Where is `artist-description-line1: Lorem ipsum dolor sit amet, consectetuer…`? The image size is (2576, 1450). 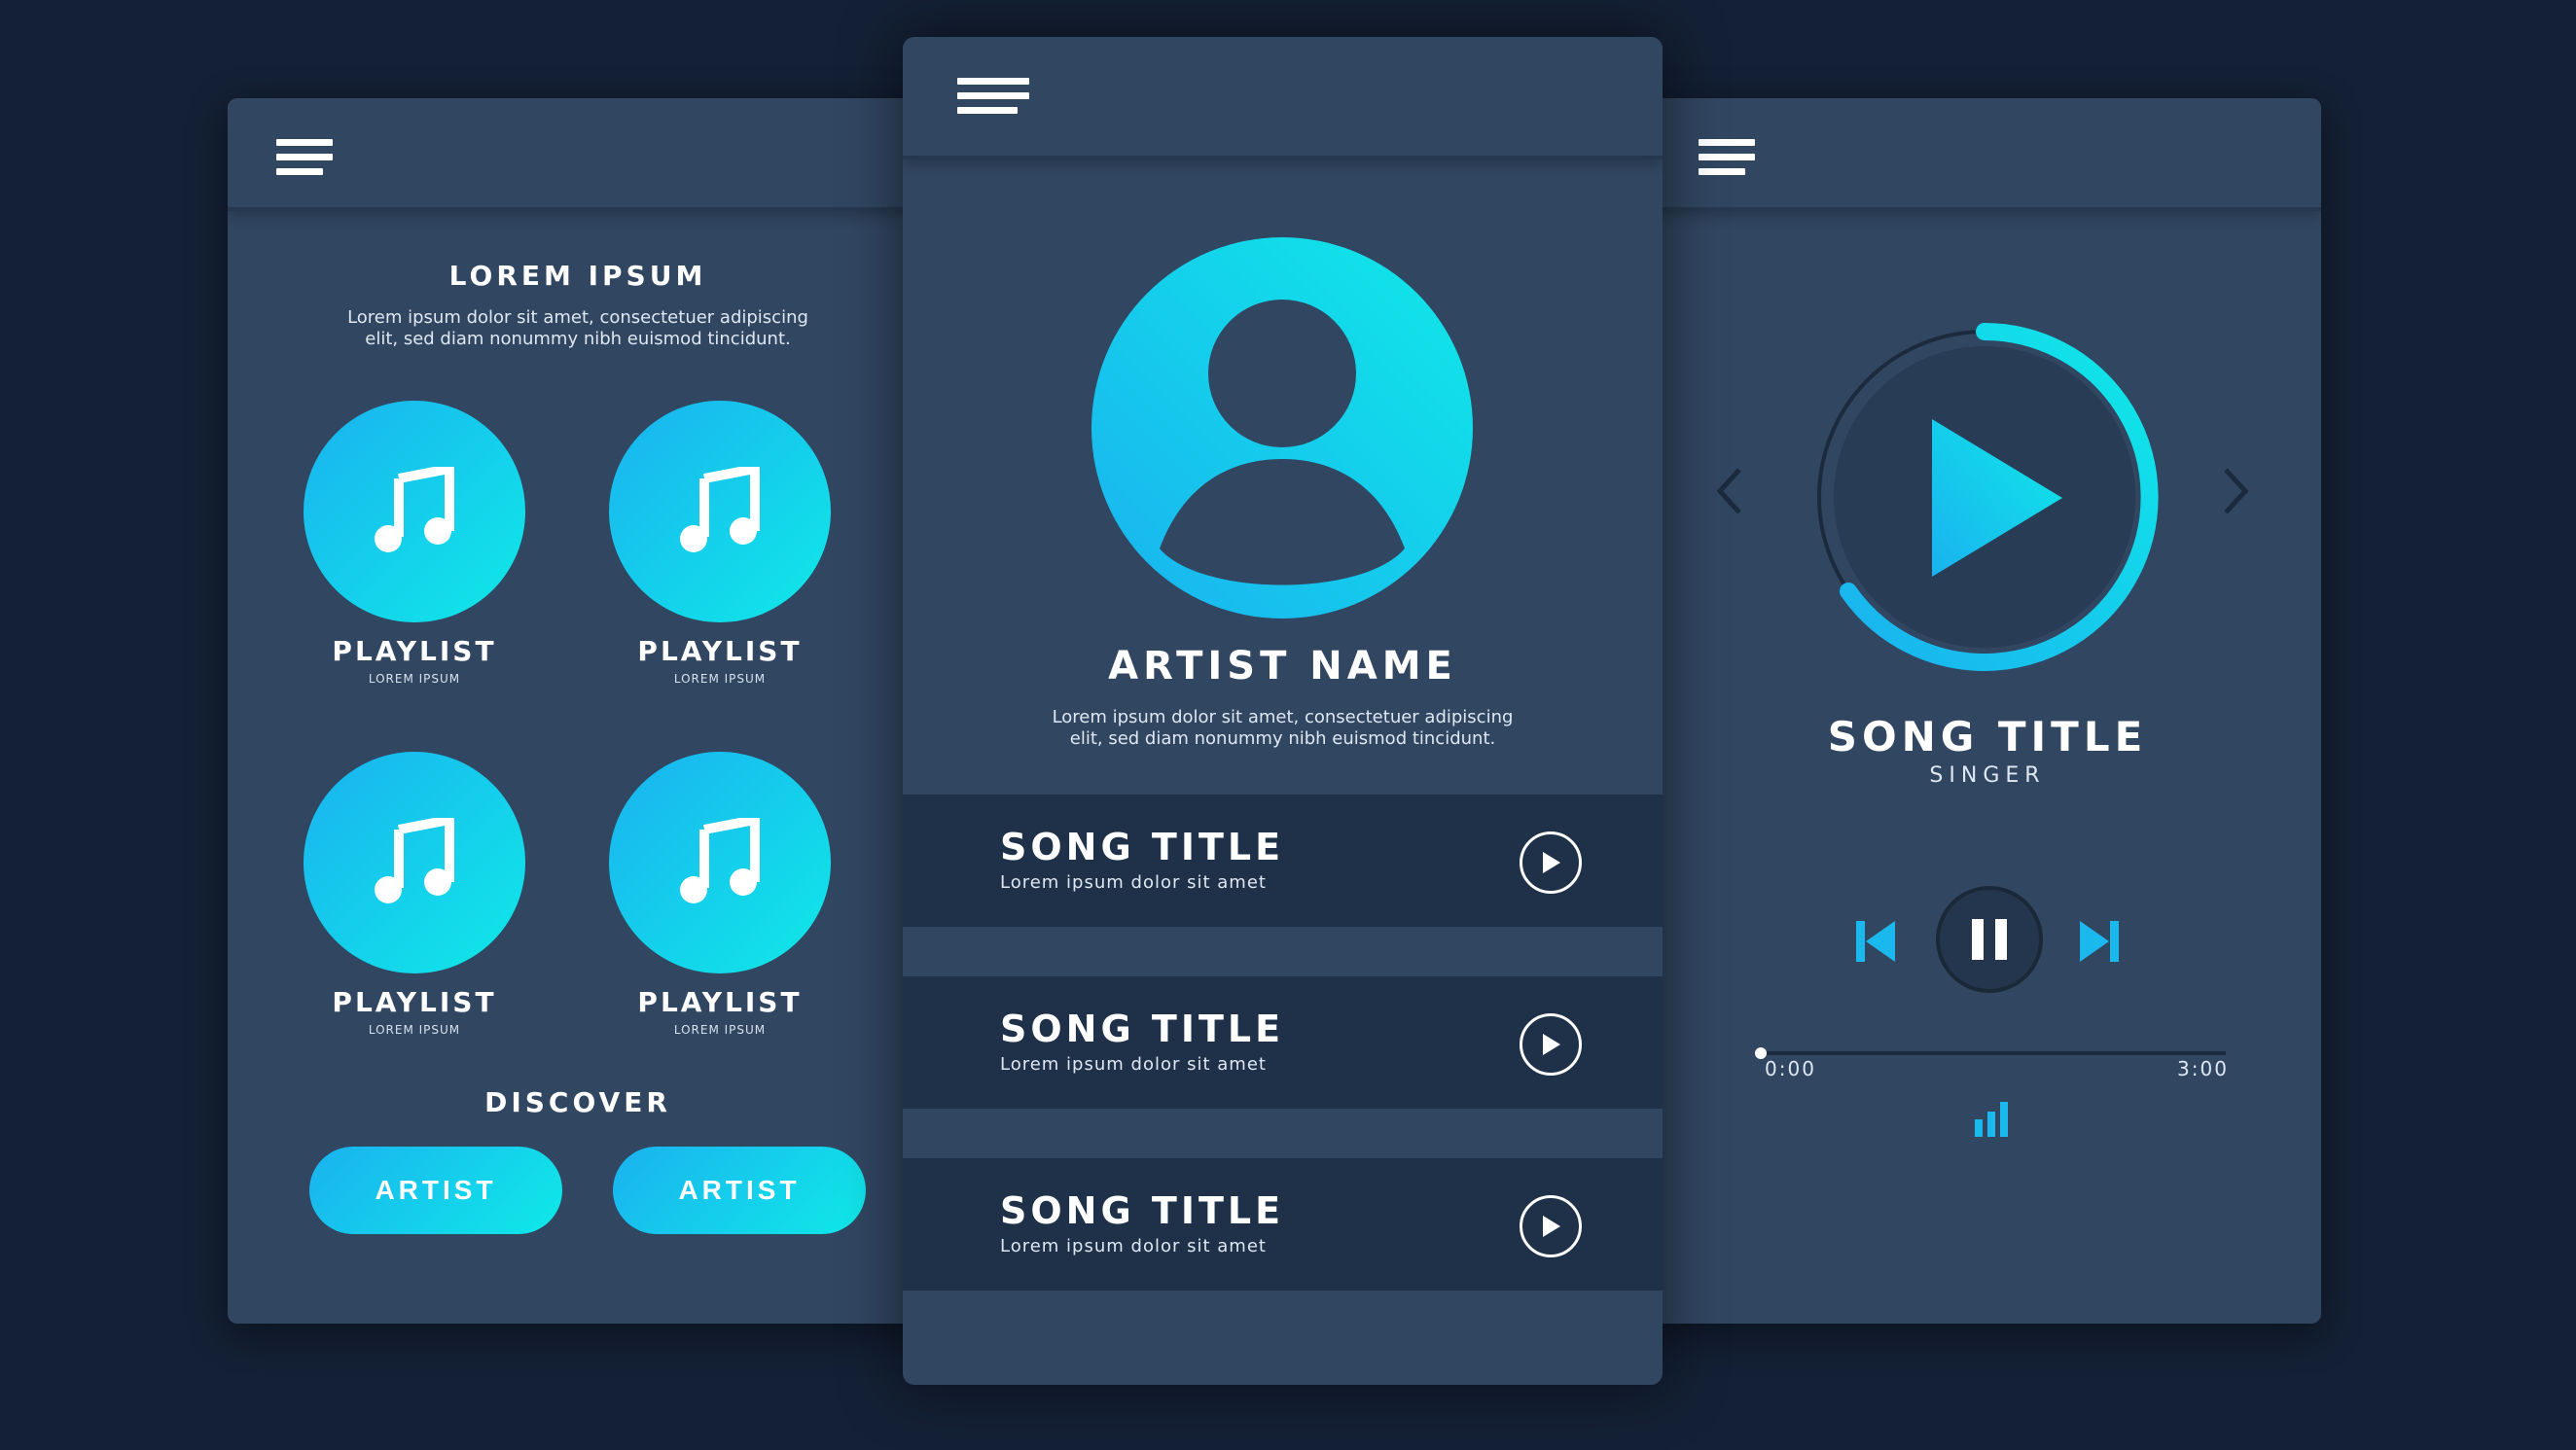 artist-description-line1: Lorem ipsum dolor sit amet, consectetuer… is located at coordinates (1283, 717).